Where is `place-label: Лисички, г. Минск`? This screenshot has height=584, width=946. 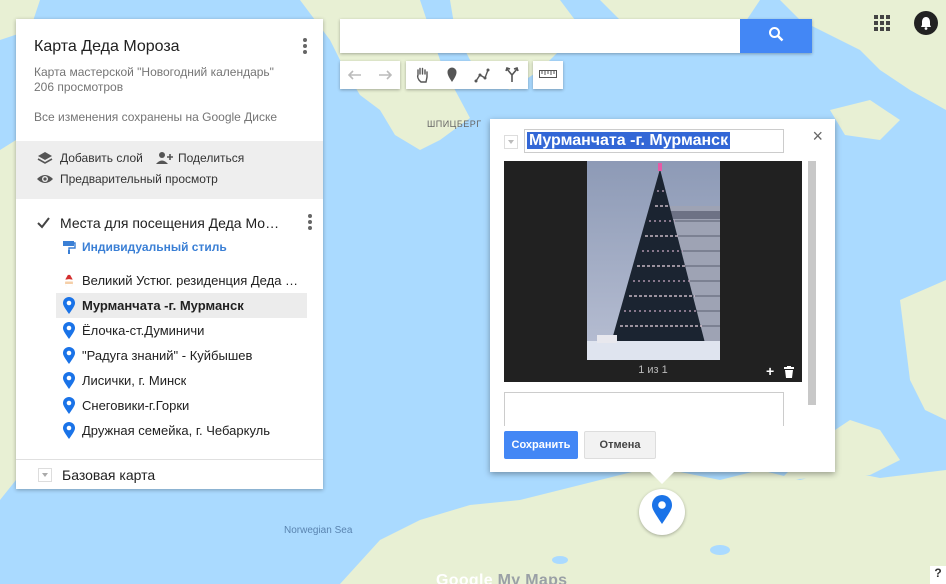
place-label: Лисички, г. Минск is located at coordinates (134, 380).